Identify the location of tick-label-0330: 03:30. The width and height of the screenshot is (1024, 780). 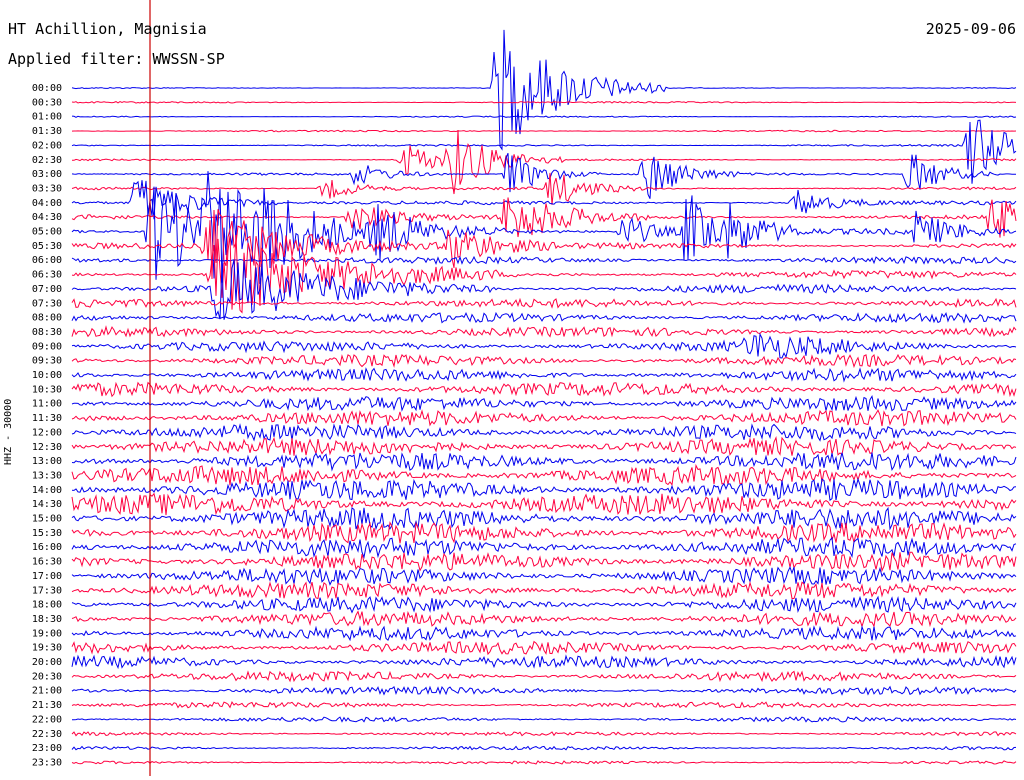
(47, 188).